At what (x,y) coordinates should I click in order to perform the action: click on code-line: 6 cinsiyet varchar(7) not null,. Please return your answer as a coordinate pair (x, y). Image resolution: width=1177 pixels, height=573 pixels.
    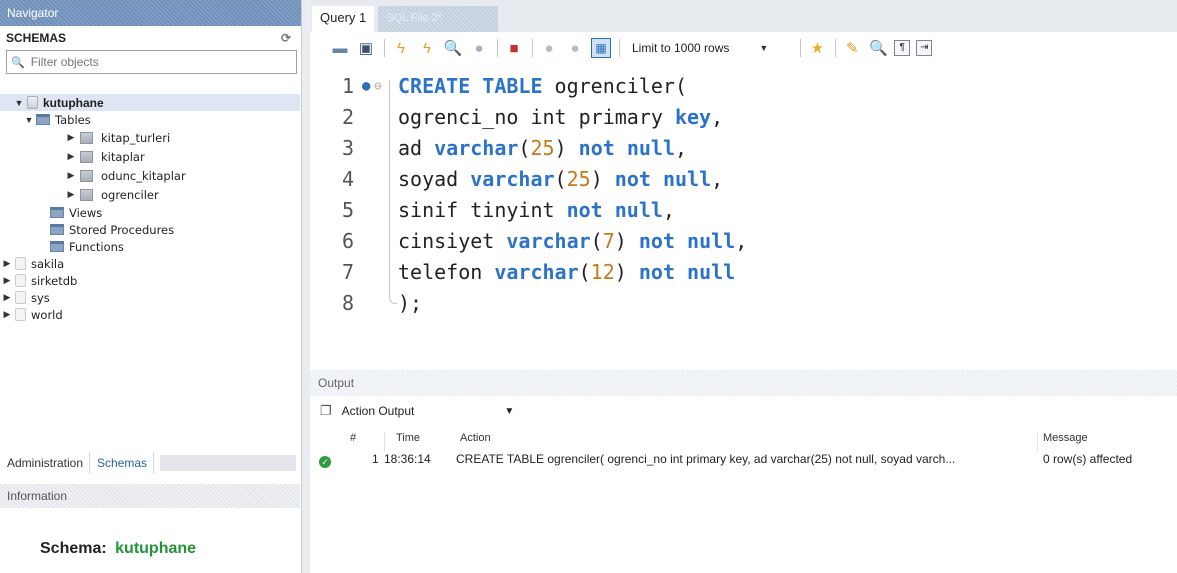
    Looking at the image, I should click on (743, 241).